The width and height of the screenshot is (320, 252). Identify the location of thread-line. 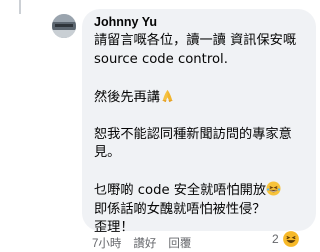
(20, 7).